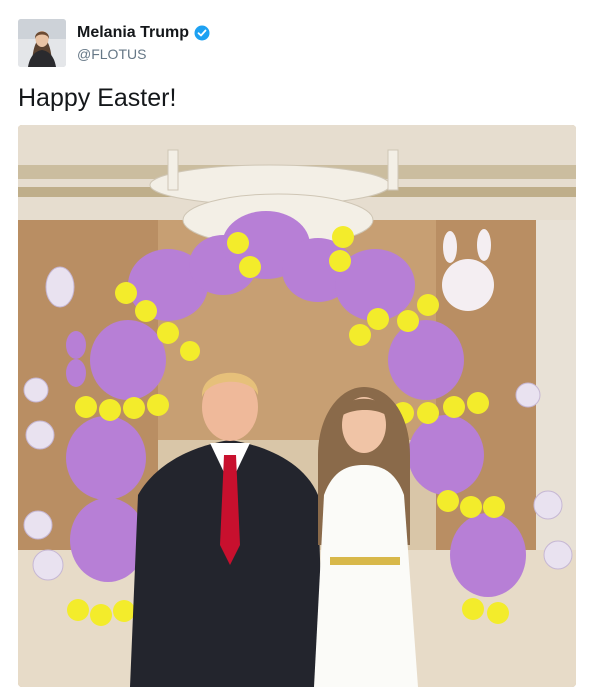  I want to click on avatar, so click(42, 43).